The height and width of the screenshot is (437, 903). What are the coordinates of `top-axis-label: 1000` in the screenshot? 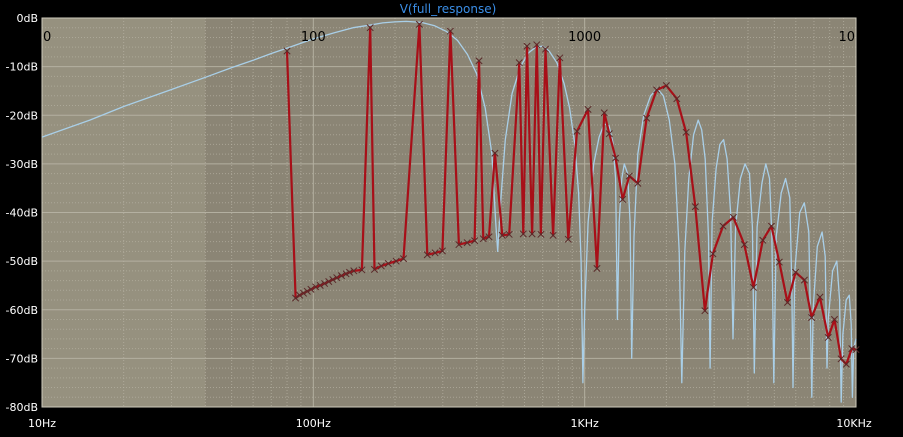 It's located at (584, 37).